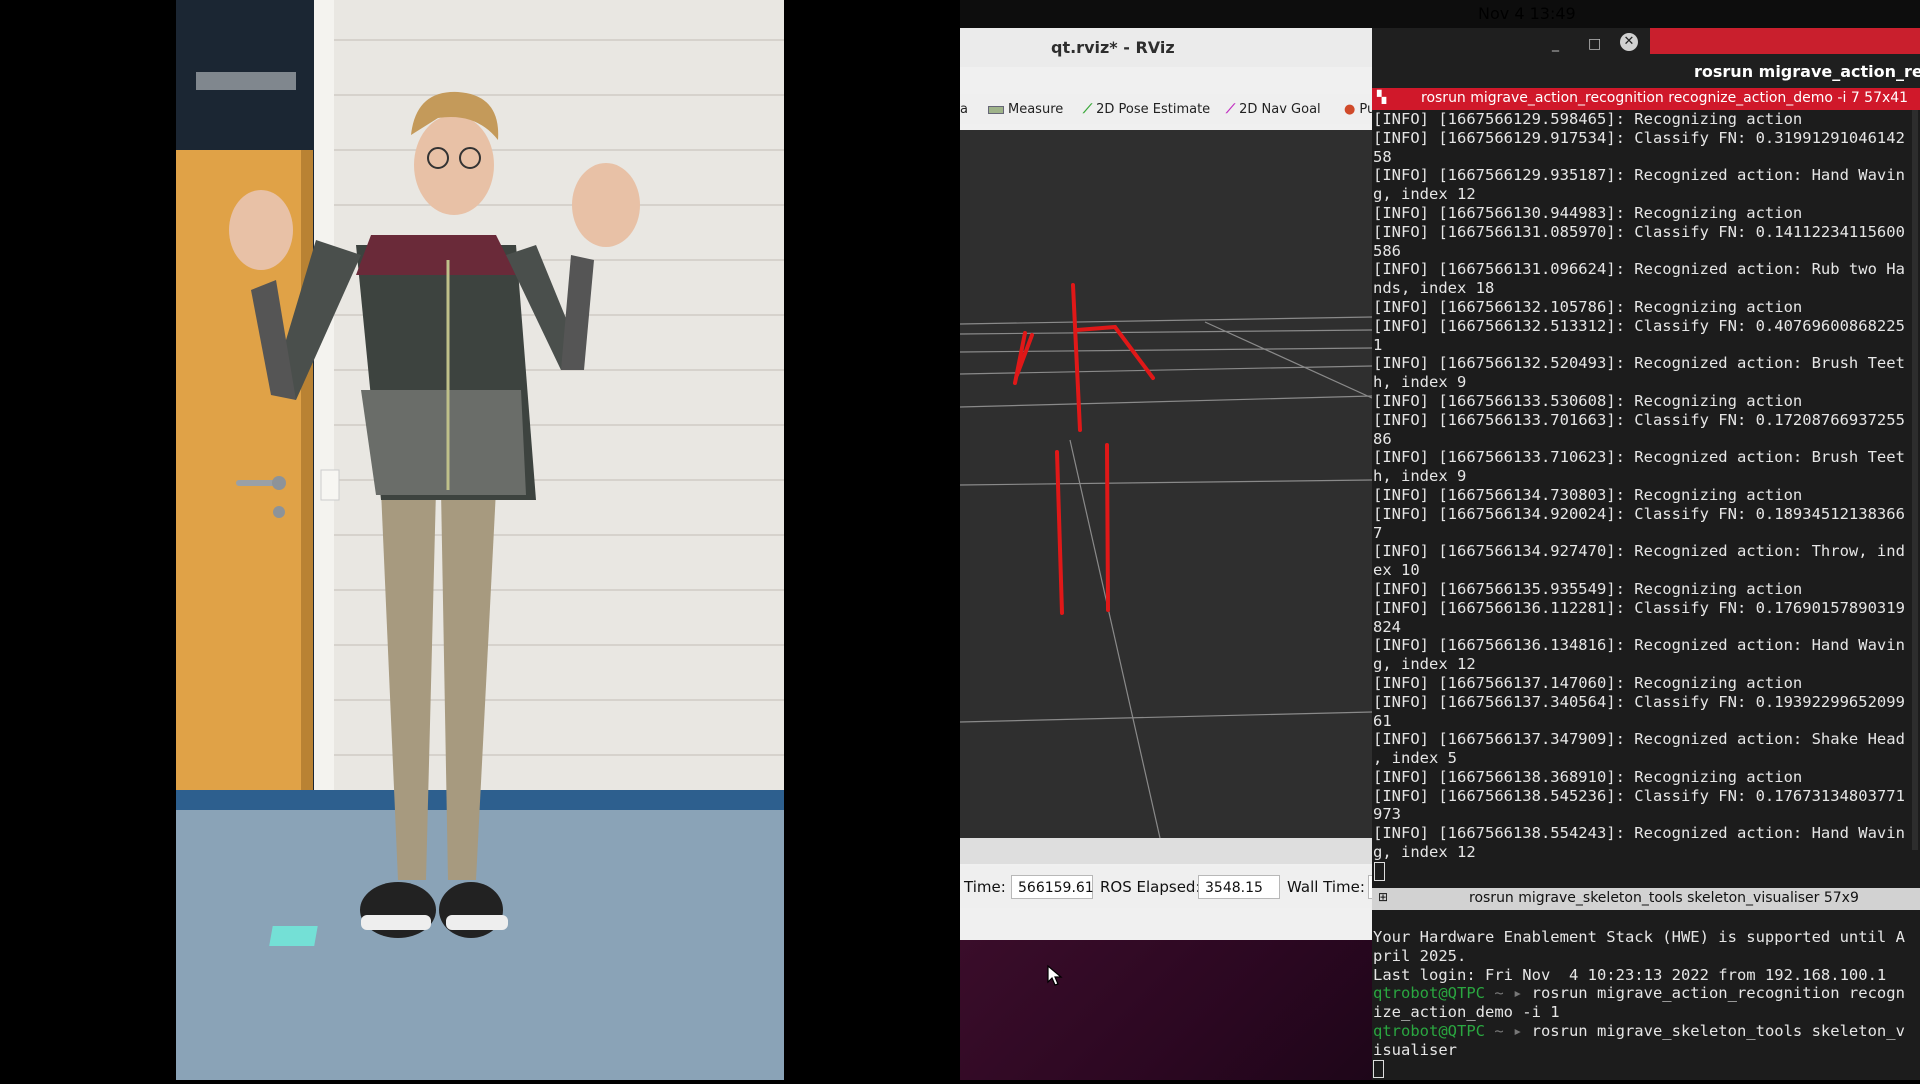 Image resolution: width=1920 pixels, height=1084 pixels. Describe the element at coordinates (1350, 109) in the screenshot. I see `map-pin-icon: ●` at that location.